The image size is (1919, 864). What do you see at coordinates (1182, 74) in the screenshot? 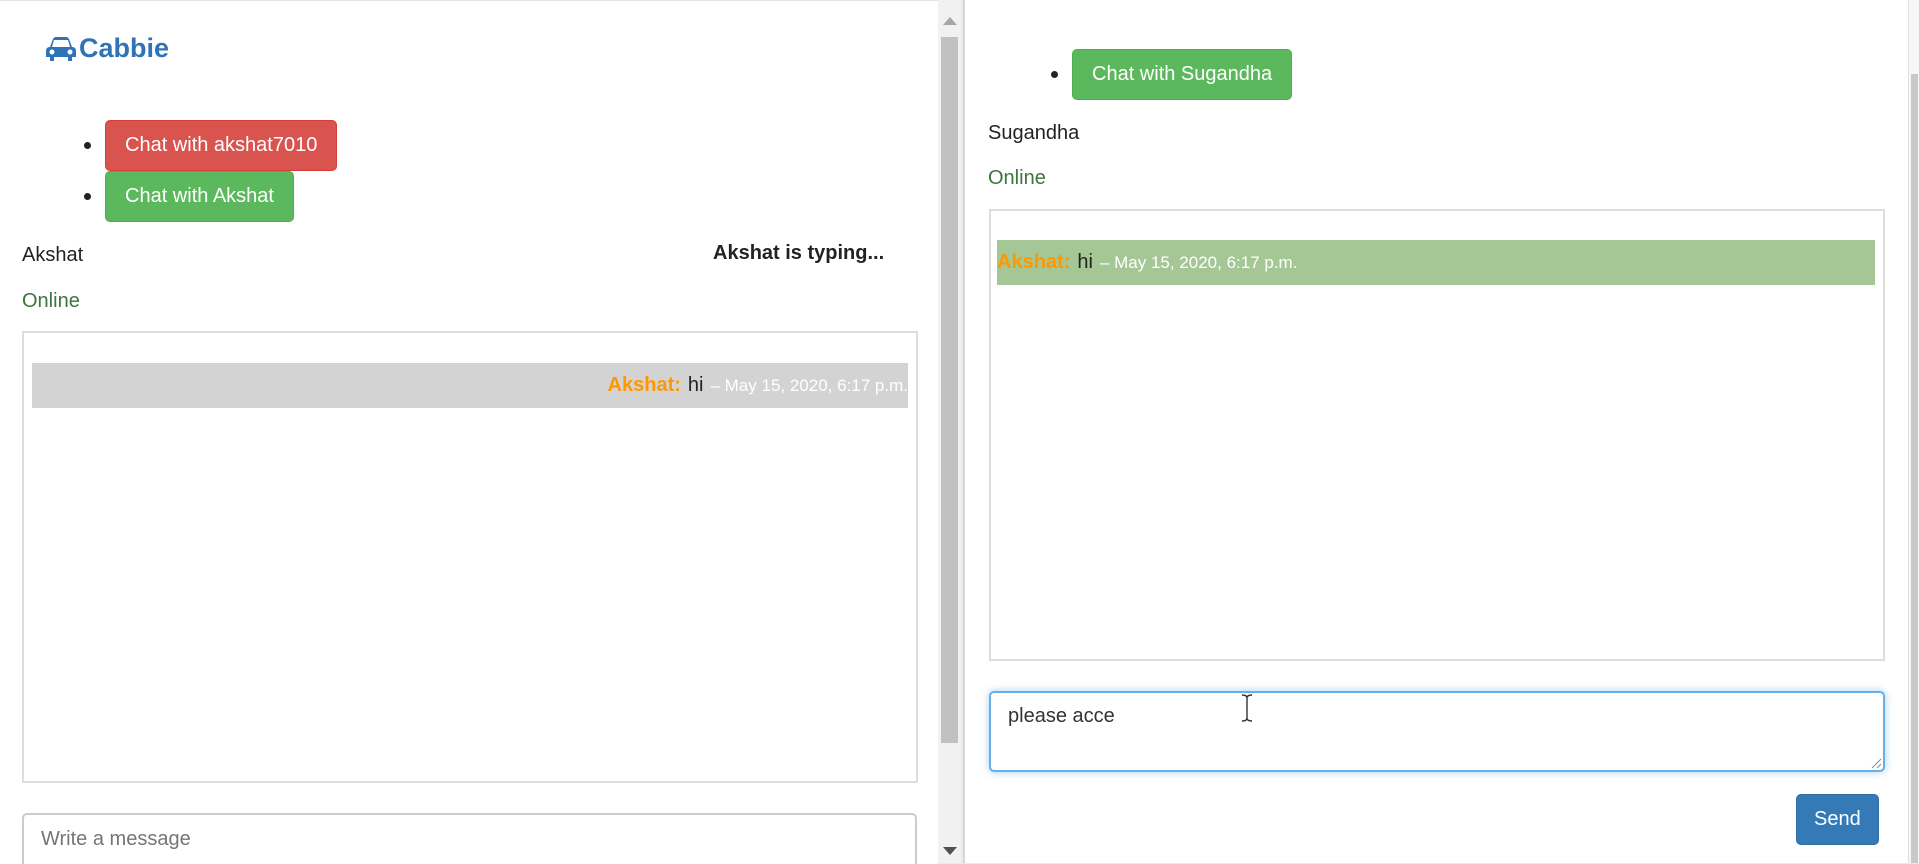
I see `chat-with-sugandha-button: Chat with Sugandha` at bounding box center [1182, 74].